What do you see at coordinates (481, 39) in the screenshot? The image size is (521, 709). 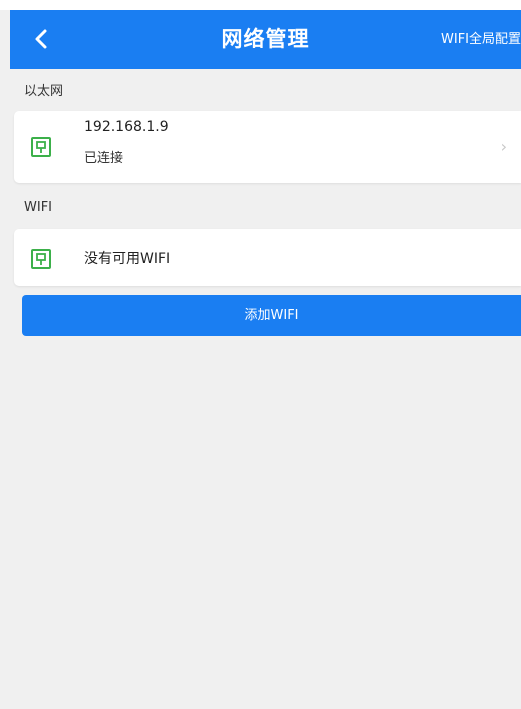 I see `wifi-global-config-button: WIFI全局配置` at bounding box center [481, 39].